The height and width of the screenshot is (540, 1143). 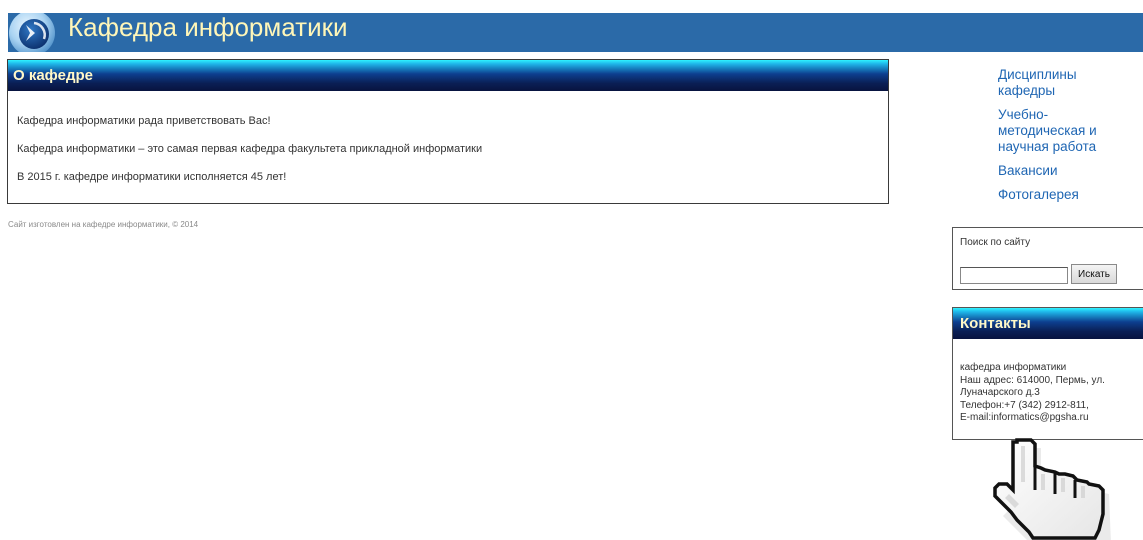 I want to click on contacts-department: кафедра информатики, so click(x=1013, y=367).